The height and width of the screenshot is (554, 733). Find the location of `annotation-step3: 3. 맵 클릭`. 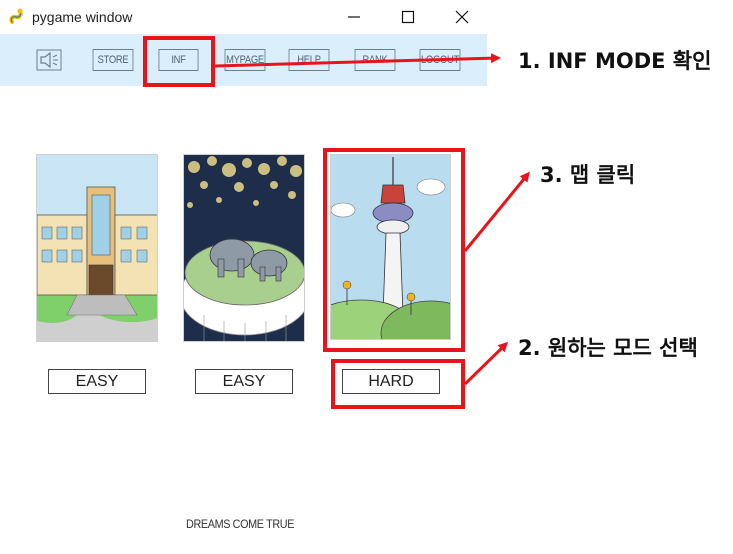

annotation-step3: 3. 맵 클릭 is located at coordinates (588, 175).